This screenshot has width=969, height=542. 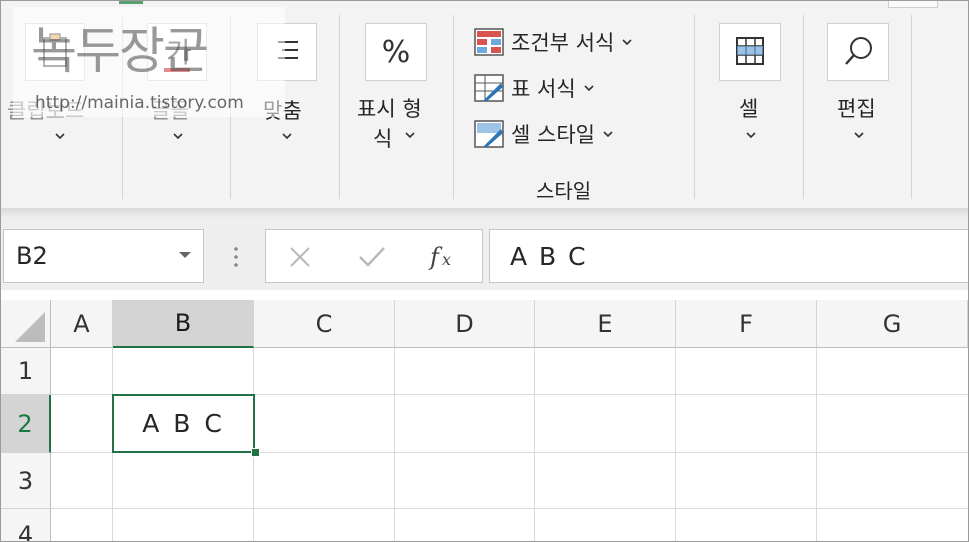 What do you see at coordinates (30, 327) in the screenshot?
I see `select-all-triangle-icon` at bounding box center [30, 327].